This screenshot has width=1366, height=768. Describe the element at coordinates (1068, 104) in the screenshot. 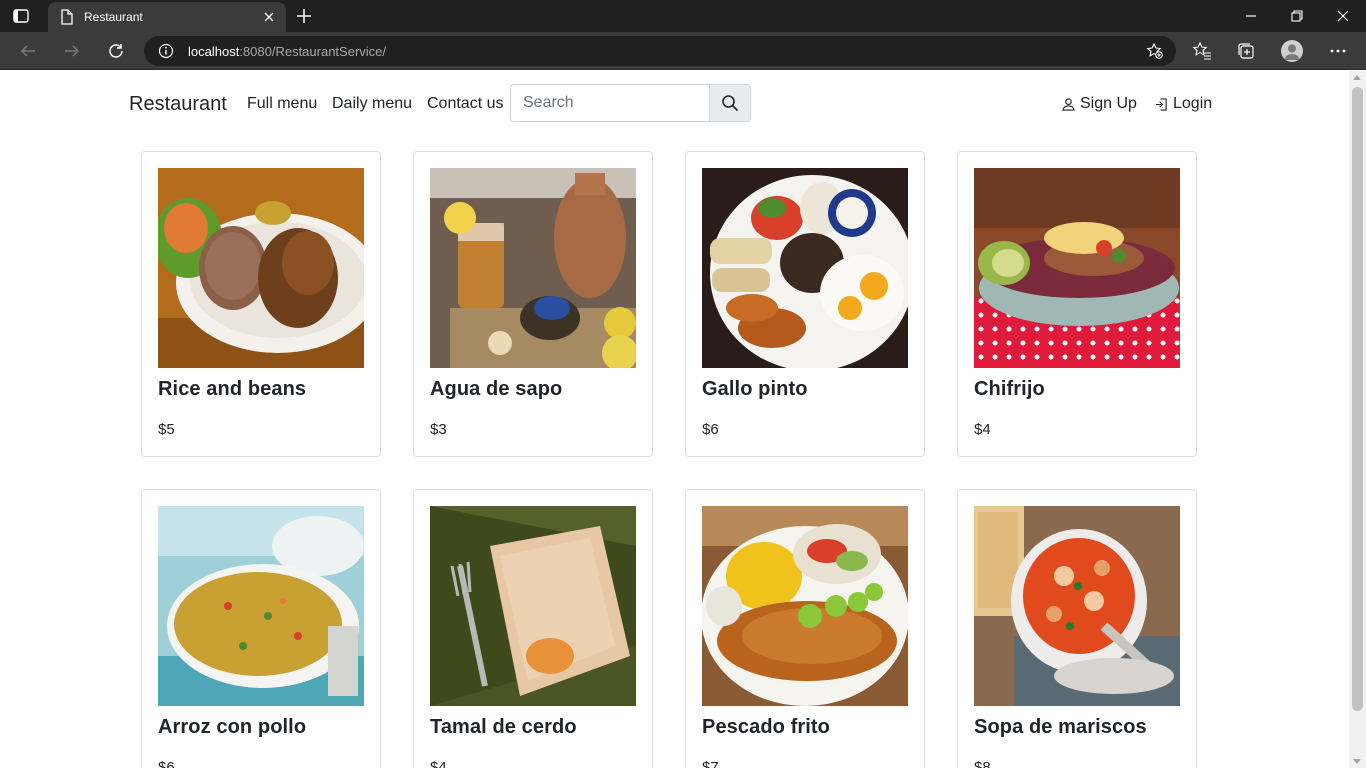

I see `person-icon` at that location.